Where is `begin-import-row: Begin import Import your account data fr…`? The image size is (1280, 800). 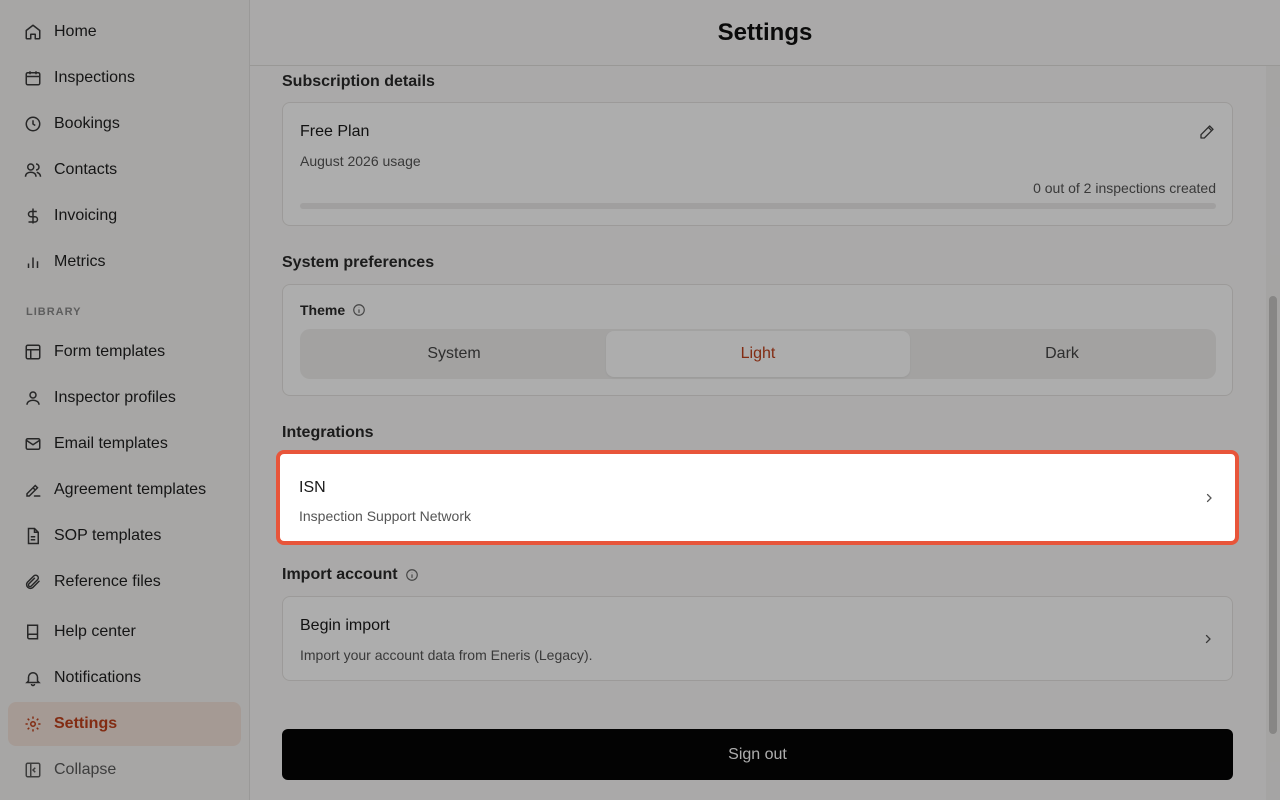 begin-import-row: Begin import Import your account data fr… is located at coordinates (757, 638).